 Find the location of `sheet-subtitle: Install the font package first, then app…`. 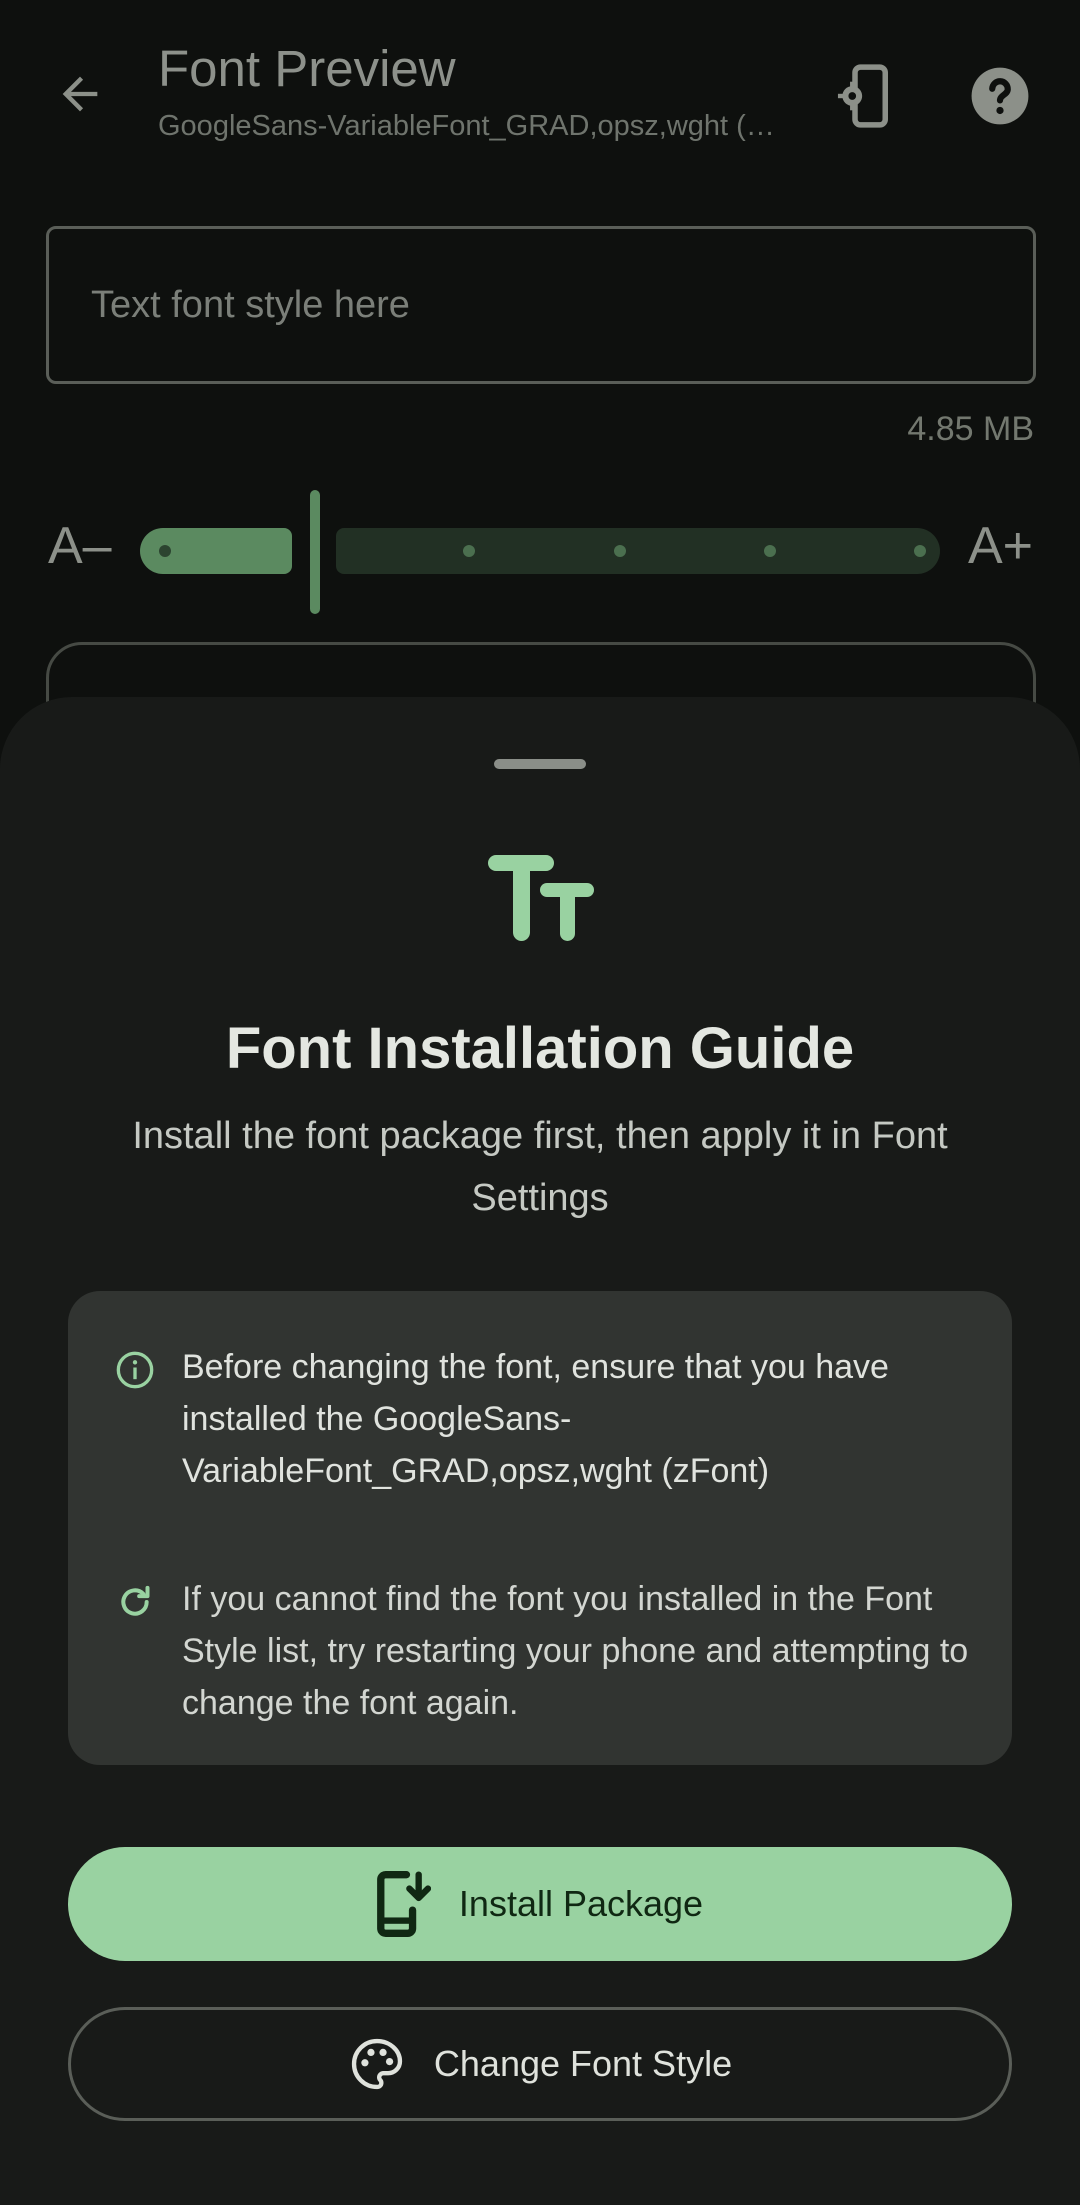

sheet-subtitle: Install the font package first, then app… is located at coordinates (540, 1167).